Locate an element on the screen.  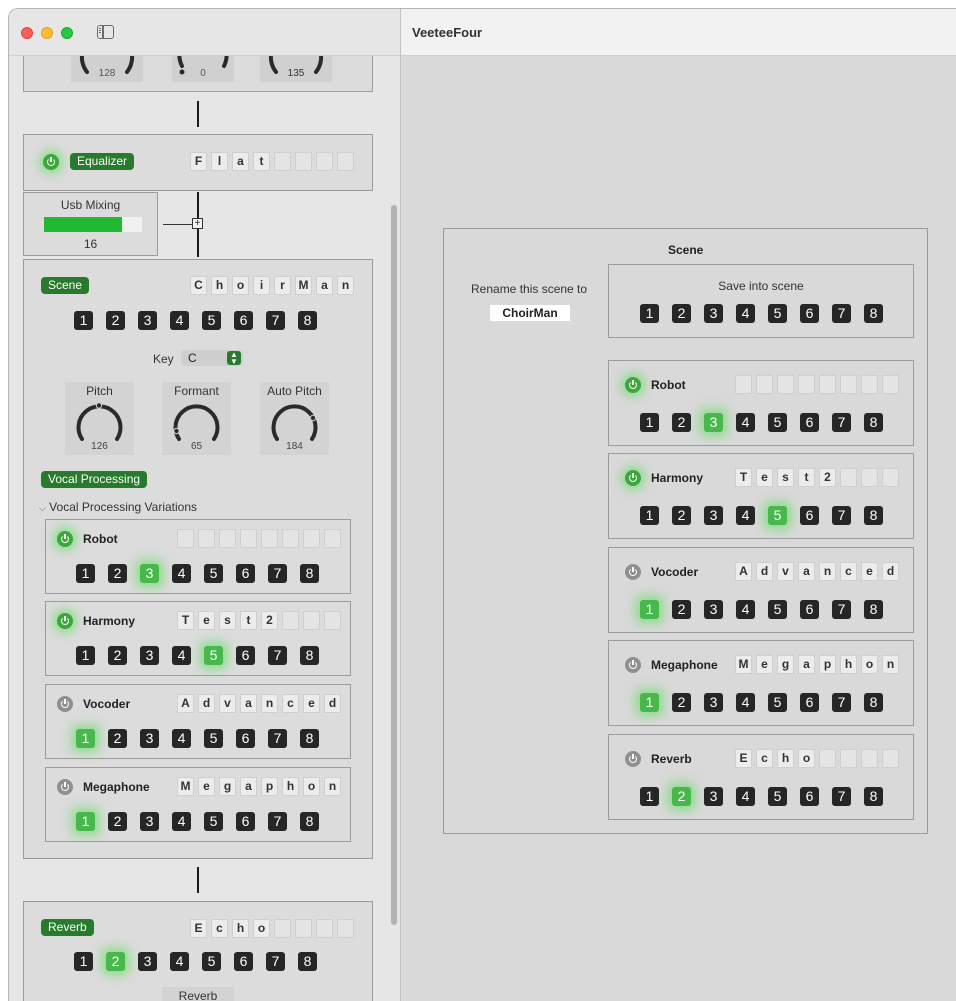
name-letter-cell: E is located at coordinates (743, 758).